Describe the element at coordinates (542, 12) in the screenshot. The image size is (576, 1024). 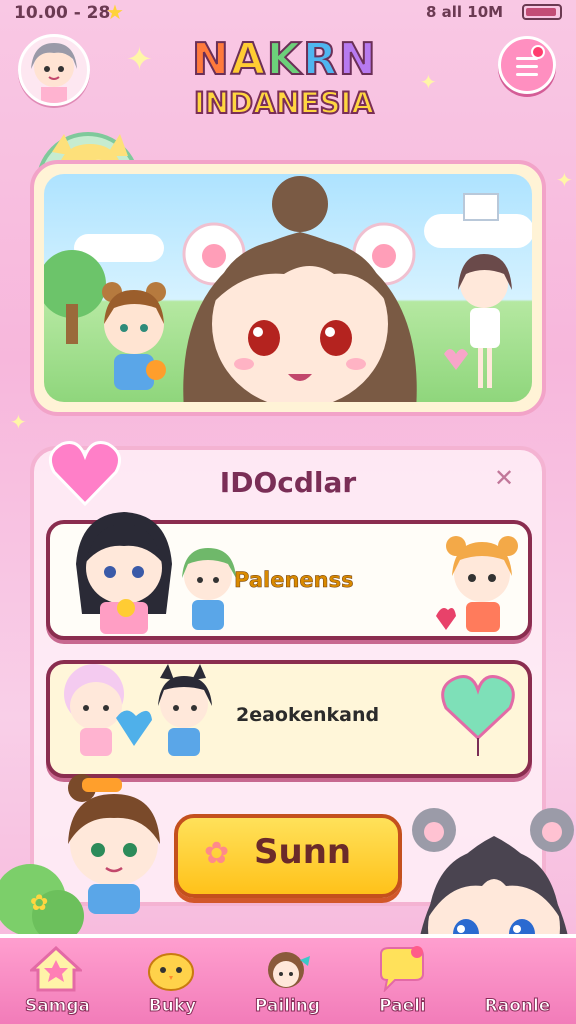
I see `battery-icon` at that location.